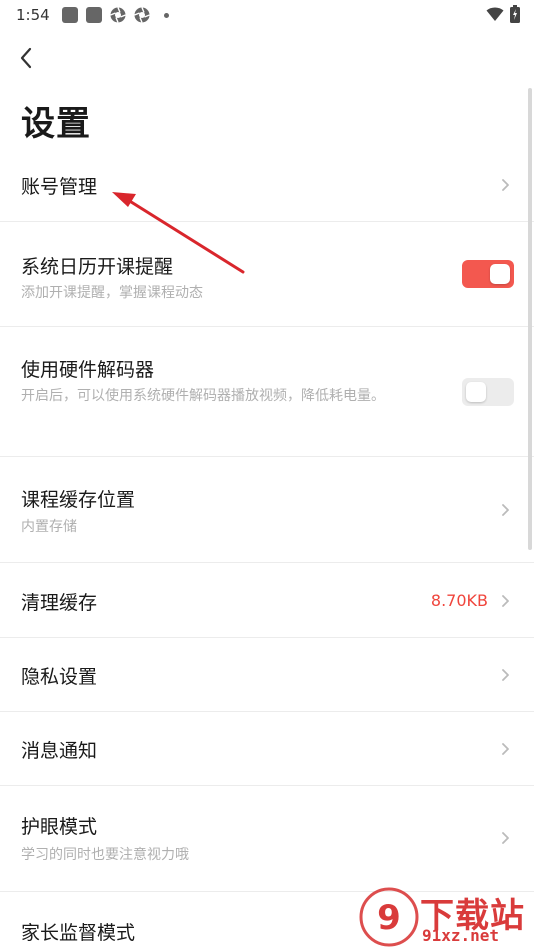  What do you see at coordinates (88, 370) in the screenshot?
I see `settings-item-title: 使用硬件解码器` at bounding box center [88, 370].